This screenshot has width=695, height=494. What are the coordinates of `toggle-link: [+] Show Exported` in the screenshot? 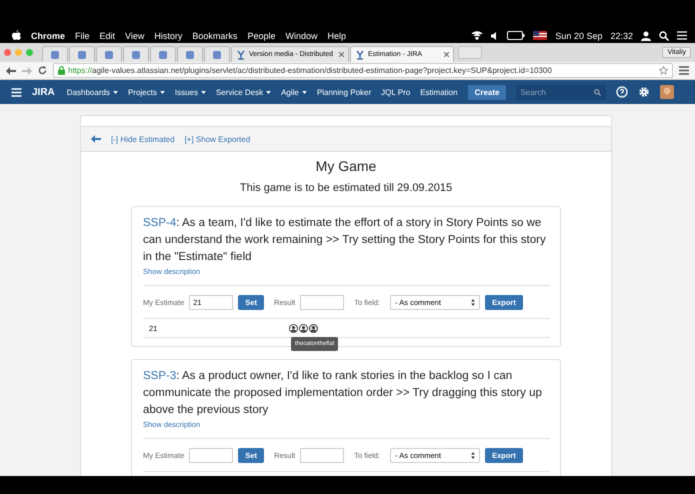 It's located at (217, 139).